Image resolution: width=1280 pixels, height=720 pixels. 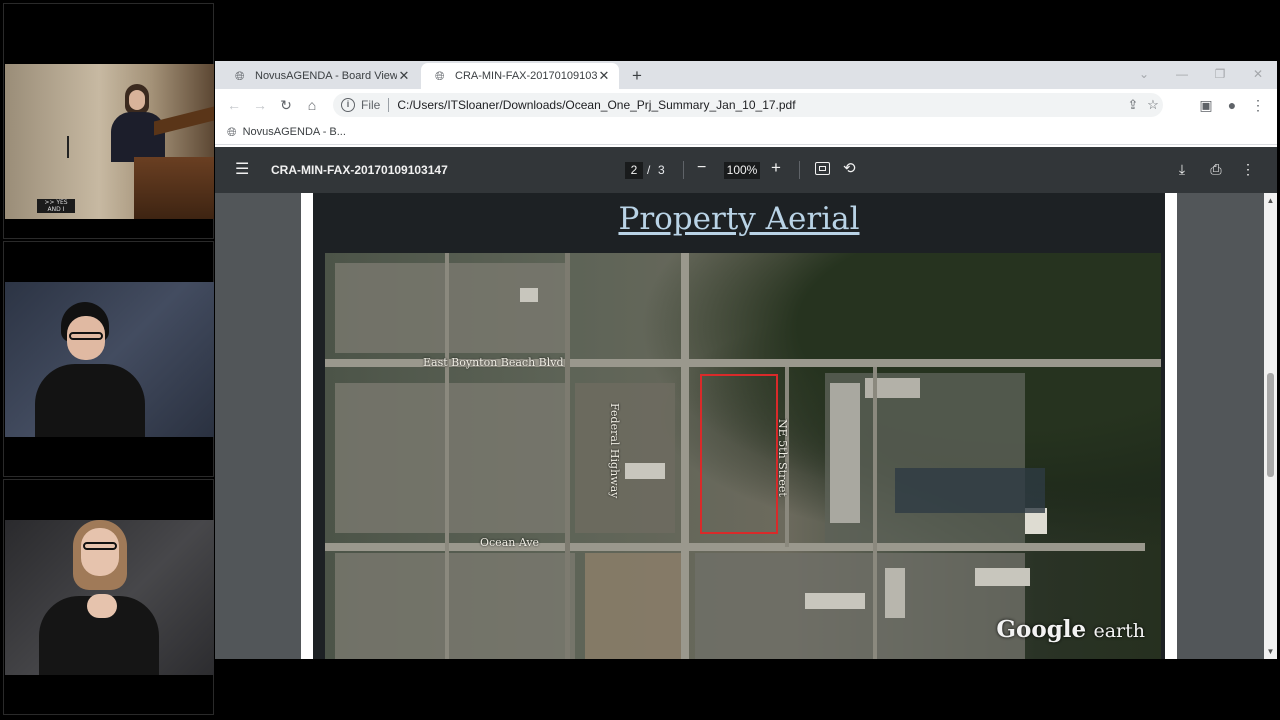 What do you see at coordinates (1248, 169) in the screenshot?
I see `more-options-icon: ⋮` at bounding box center [1248, 169].